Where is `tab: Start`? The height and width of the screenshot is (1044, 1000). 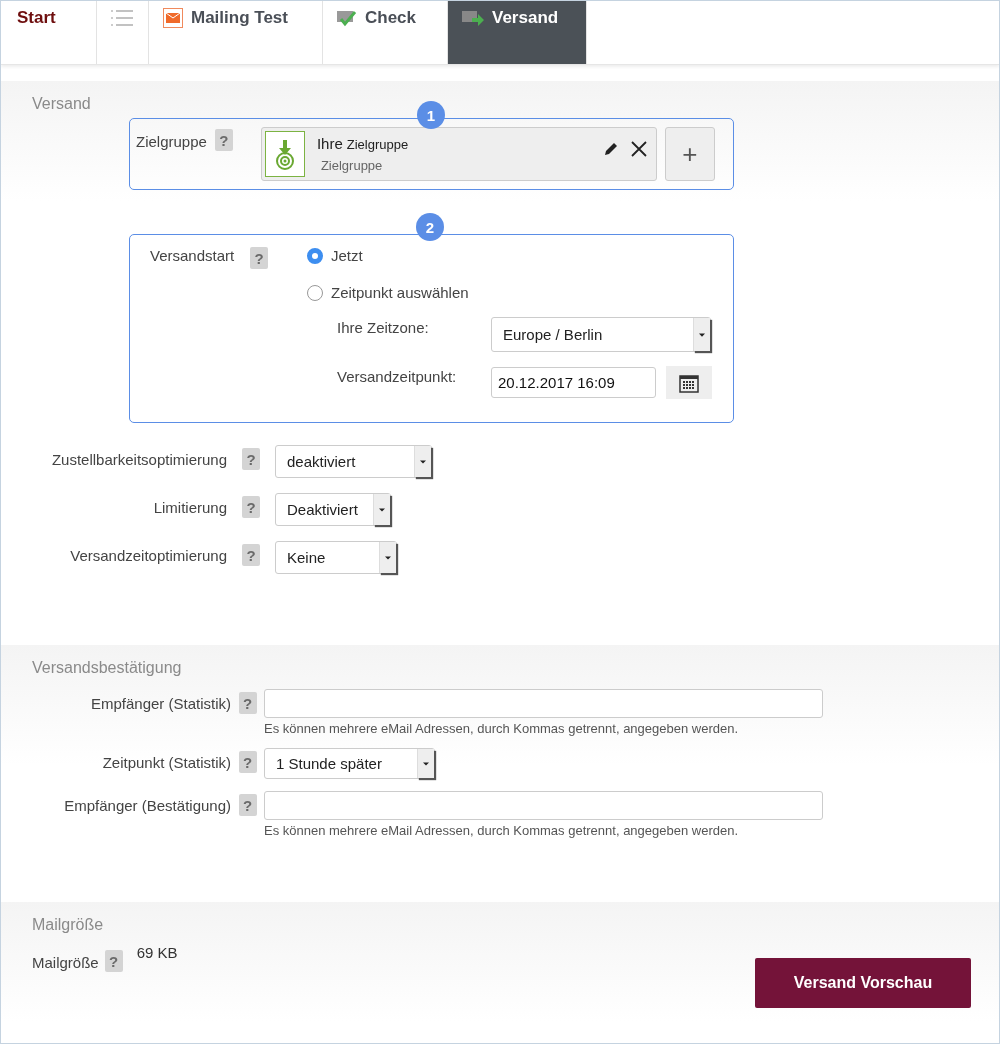
tab: Start is located at coordinates (49, 33).